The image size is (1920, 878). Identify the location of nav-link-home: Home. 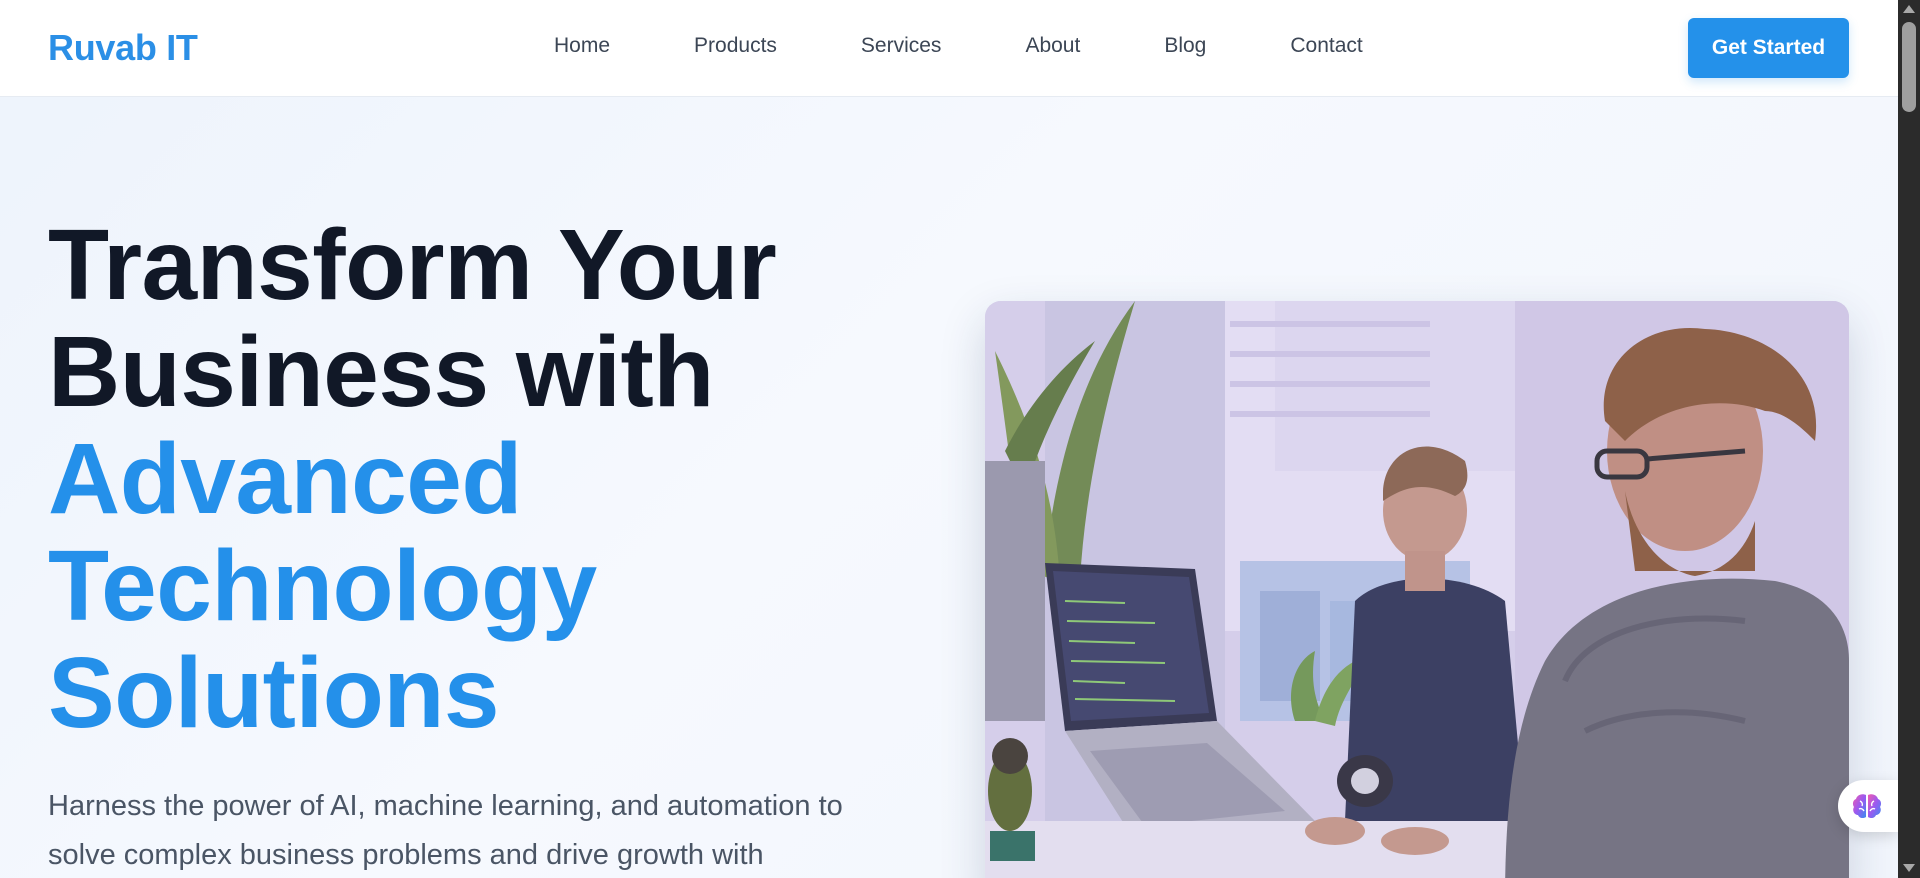
(582, 46).